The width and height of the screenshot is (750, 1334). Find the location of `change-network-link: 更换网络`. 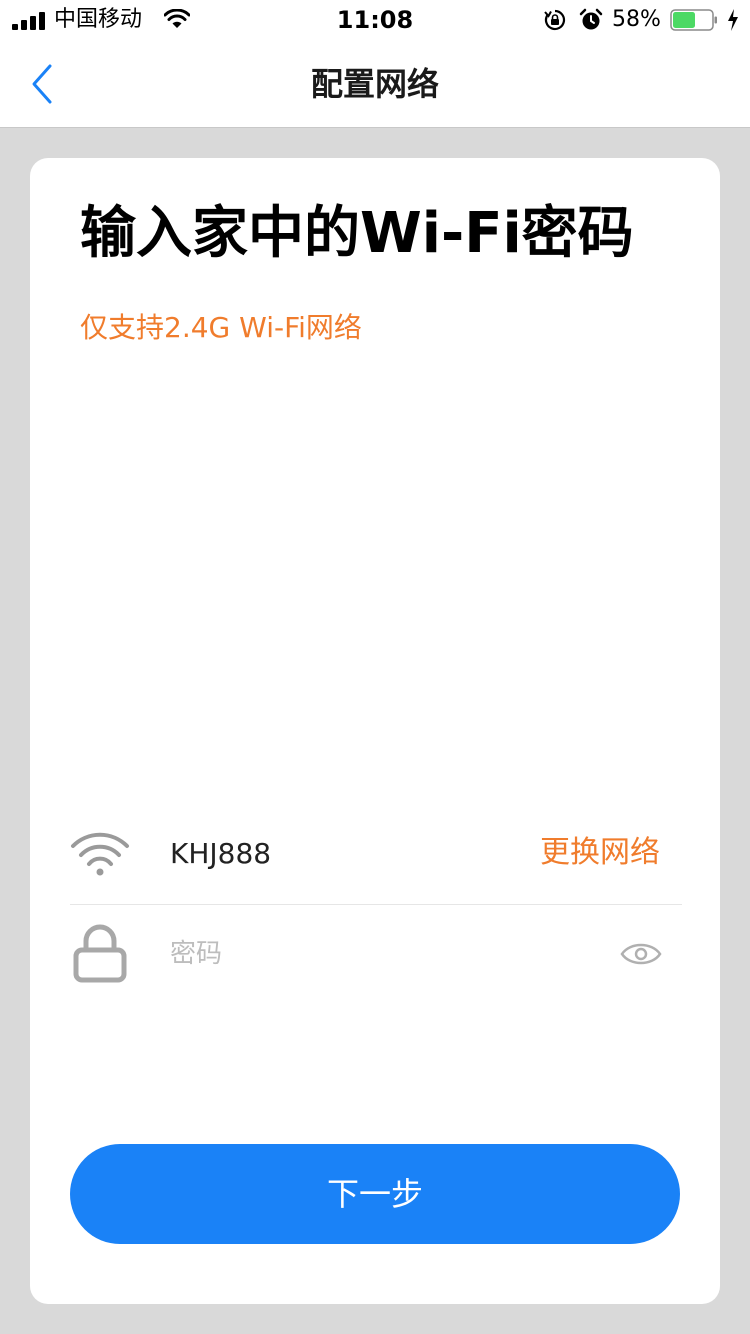

change-network-link: 更换网络 is located at coordinates (600, 853).